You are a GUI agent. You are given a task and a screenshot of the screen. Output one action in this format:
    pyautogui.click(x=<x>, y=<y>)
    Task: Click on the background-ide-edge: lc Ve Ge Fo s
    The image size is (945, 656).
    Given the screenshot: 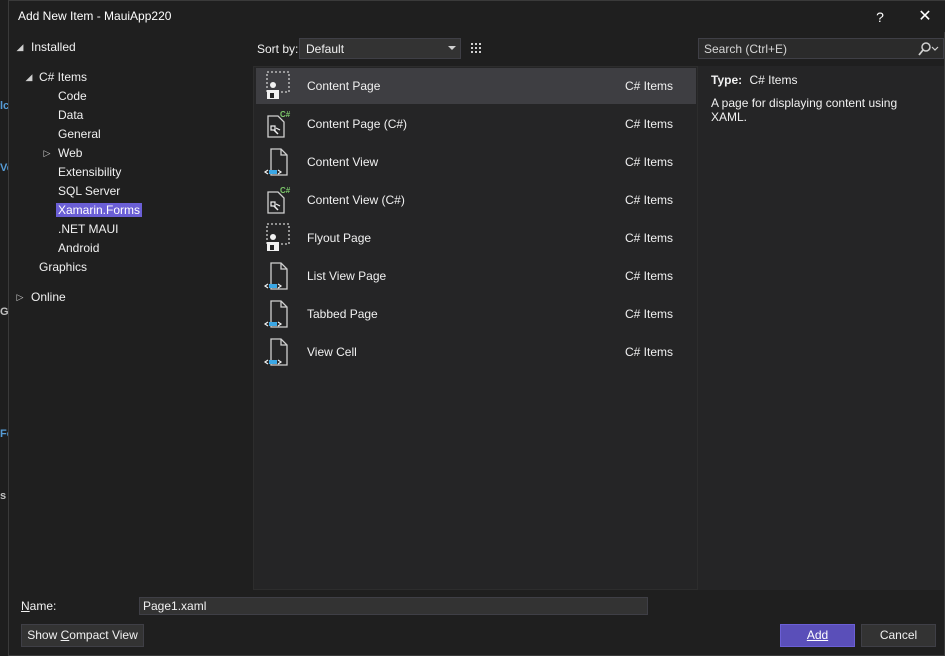 What is the action you would take?
    pyautogui.click(x=7, y=328)
    